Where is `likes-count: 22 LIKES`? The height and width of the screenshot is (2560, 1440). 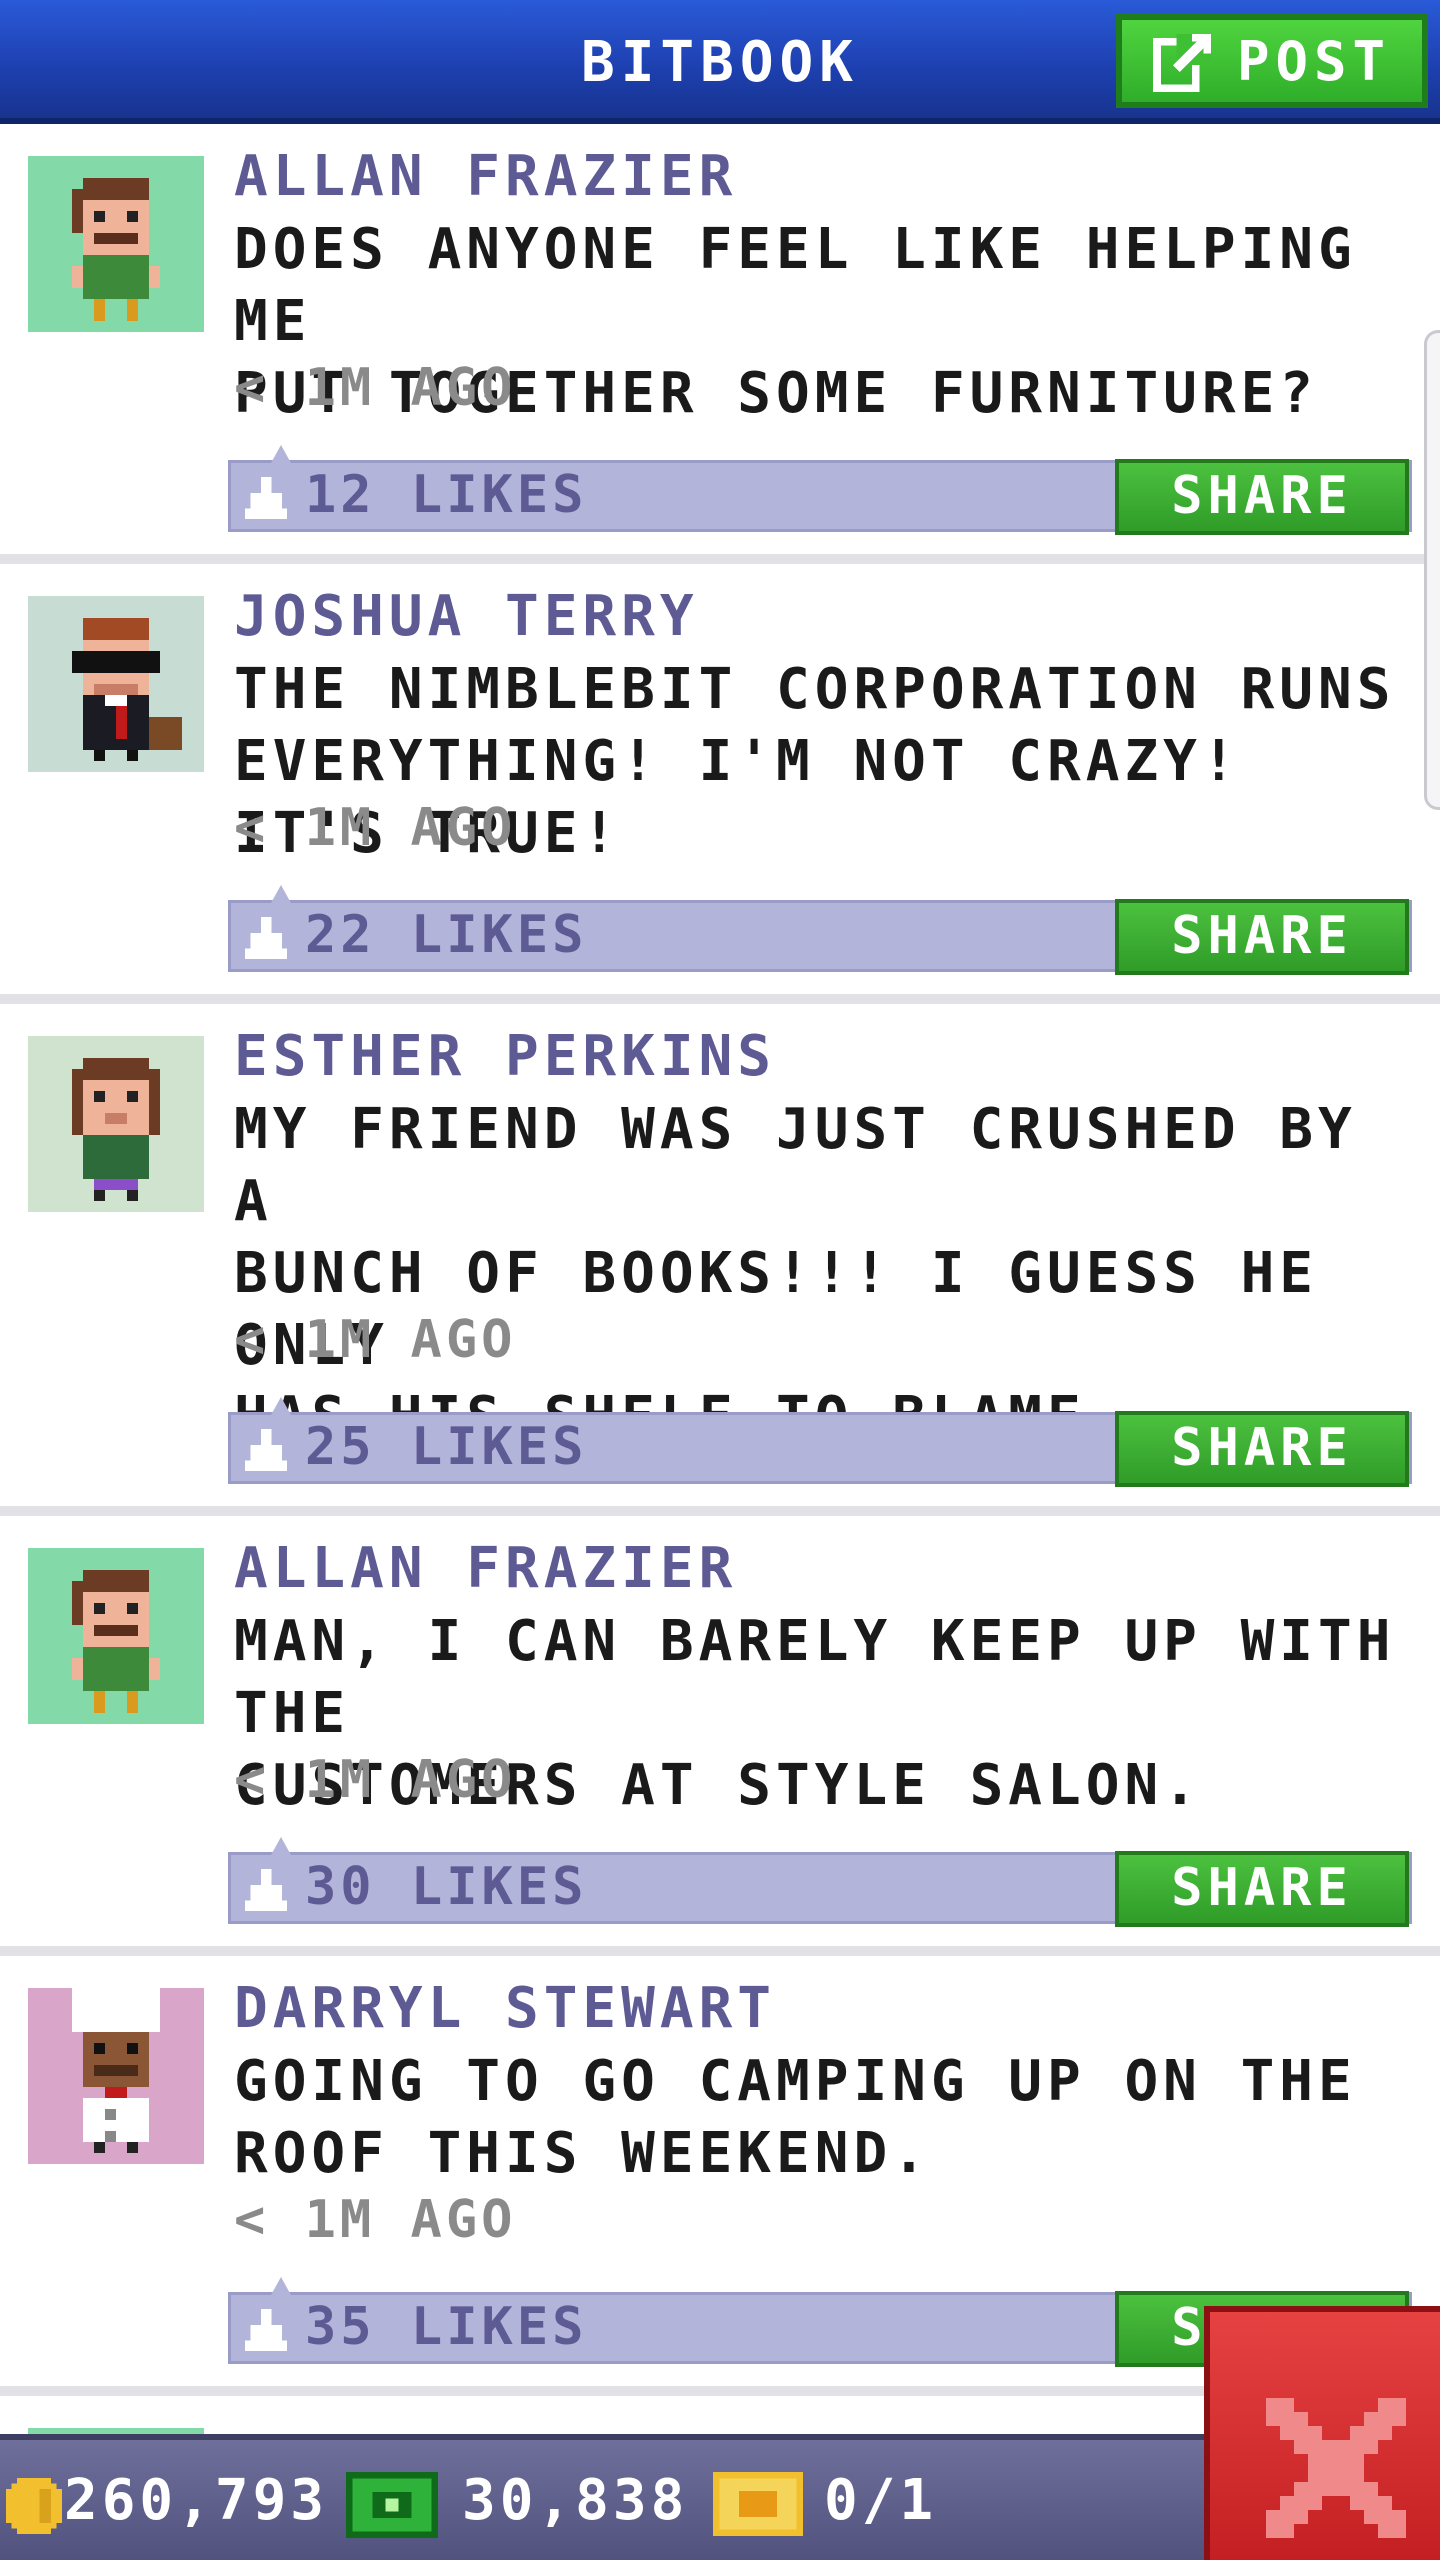 likes-count: 22 LIKES is located at coordinates (446, 935).